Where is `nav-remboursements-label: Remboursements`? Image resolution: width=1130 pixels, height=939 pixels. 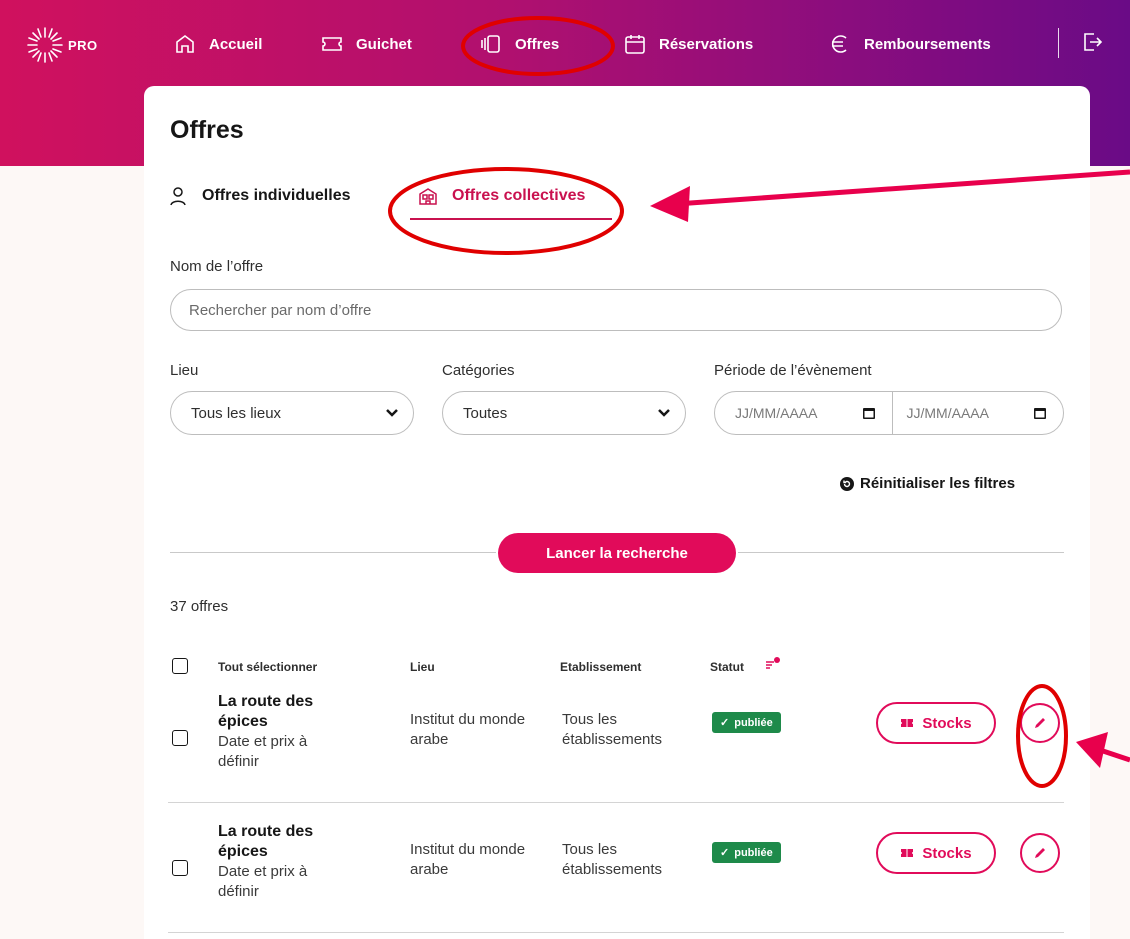 nav-remboursements-label: Remboursements is located at coordinates (927, 44).